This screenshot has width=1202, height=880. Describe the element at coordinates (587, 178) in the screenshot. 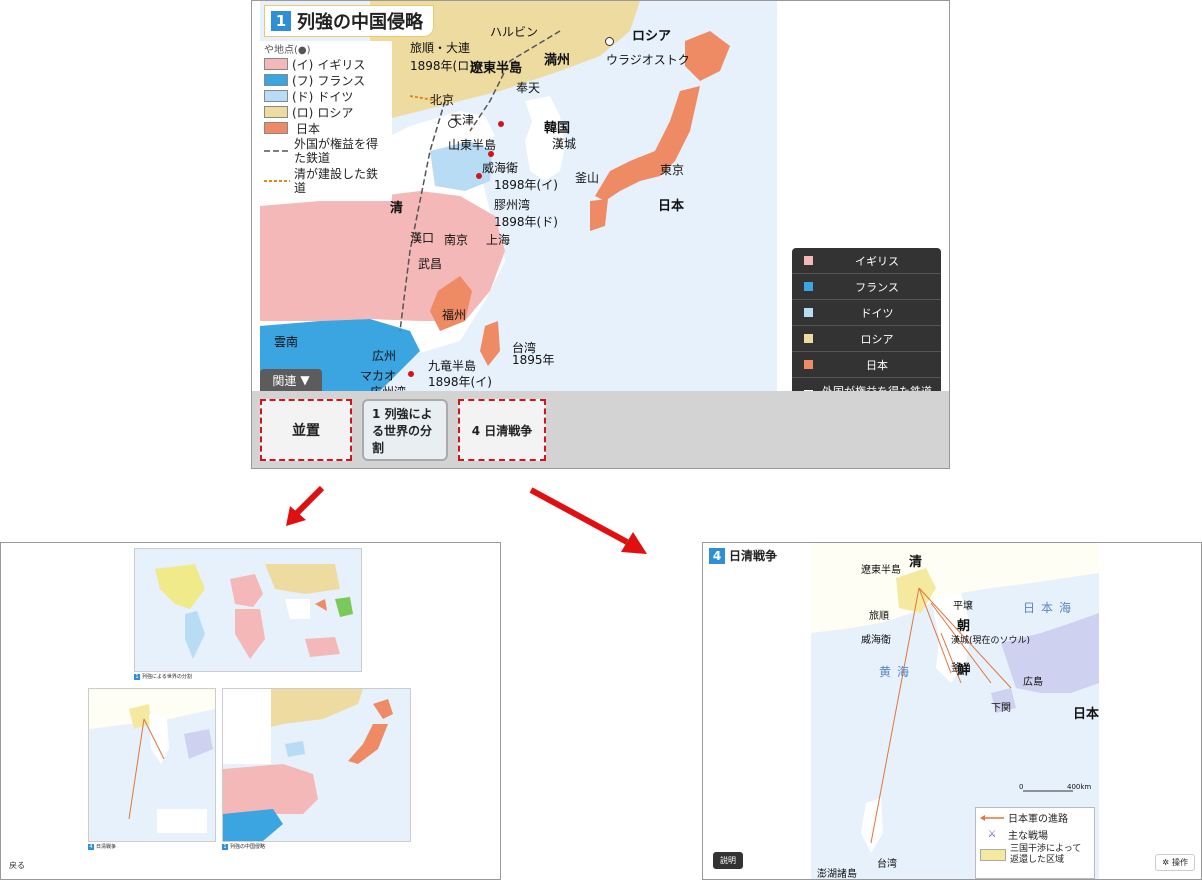

I see `label-busan: 釜山` at that location.